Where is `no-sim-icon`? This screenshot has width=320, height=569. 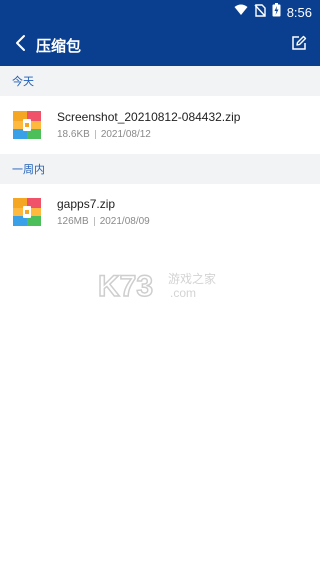
no-sim-icon is located at coordinates (260, 12).